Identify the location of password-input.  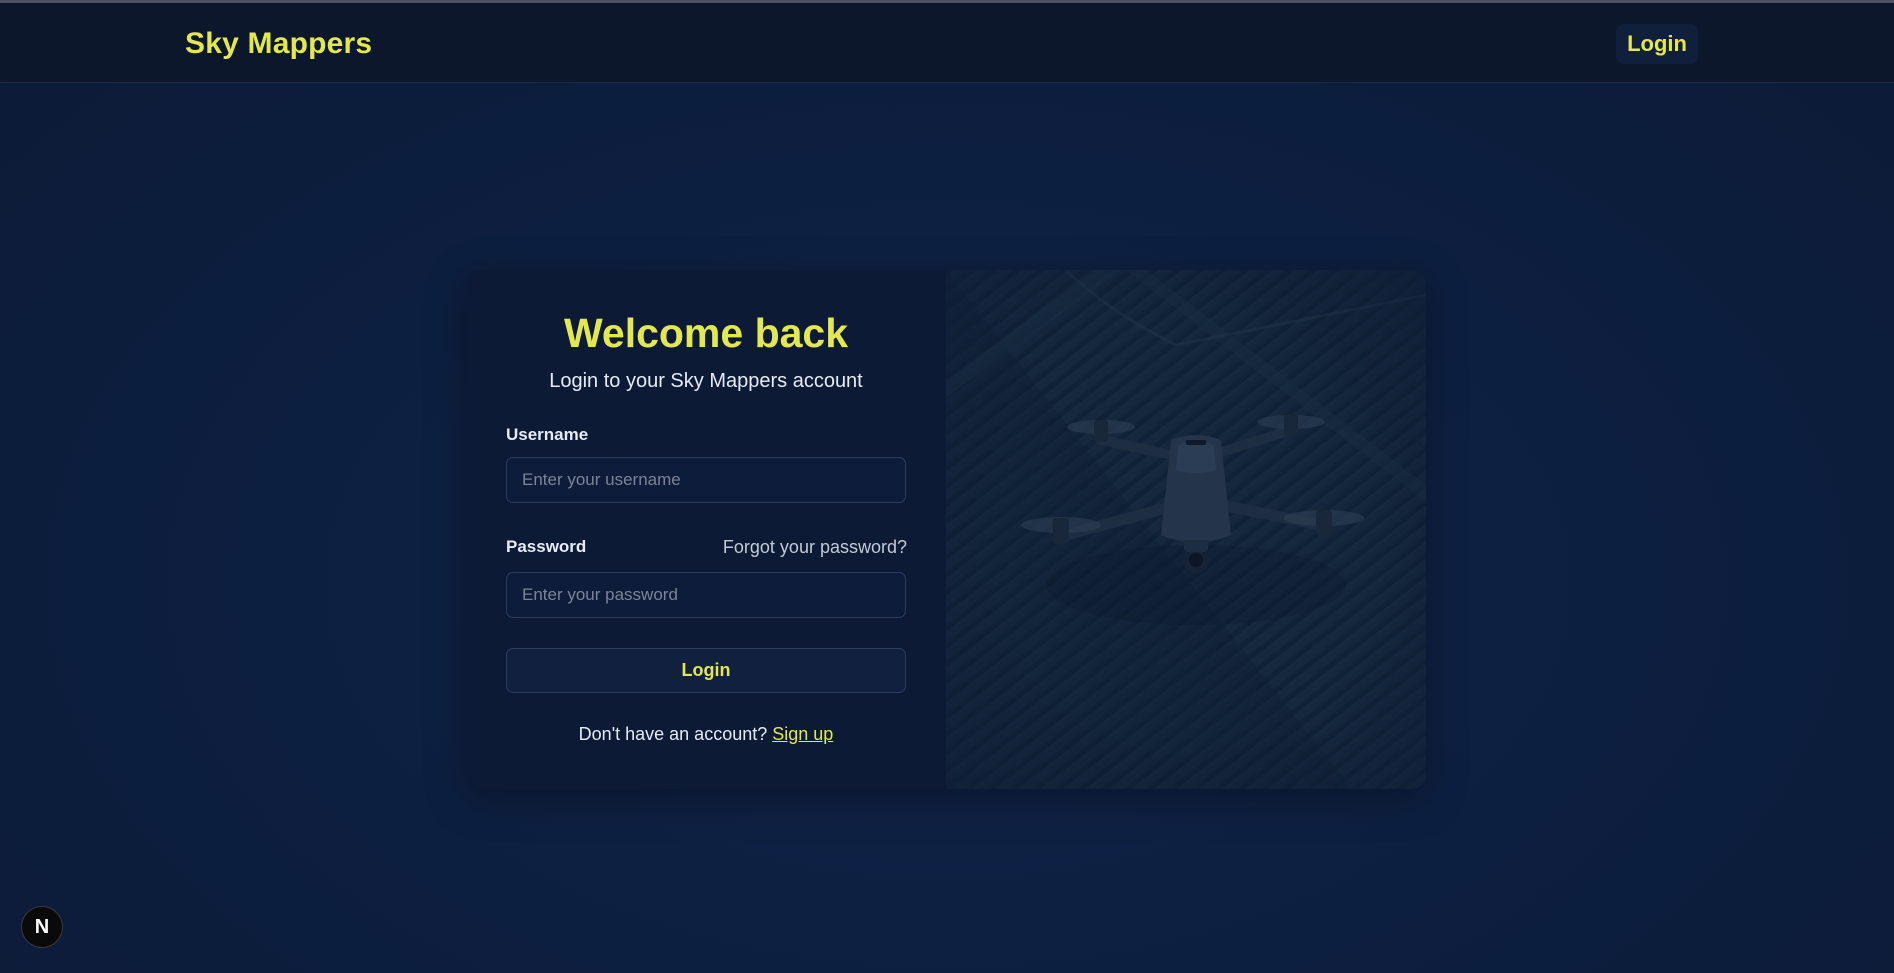
(706, 595).